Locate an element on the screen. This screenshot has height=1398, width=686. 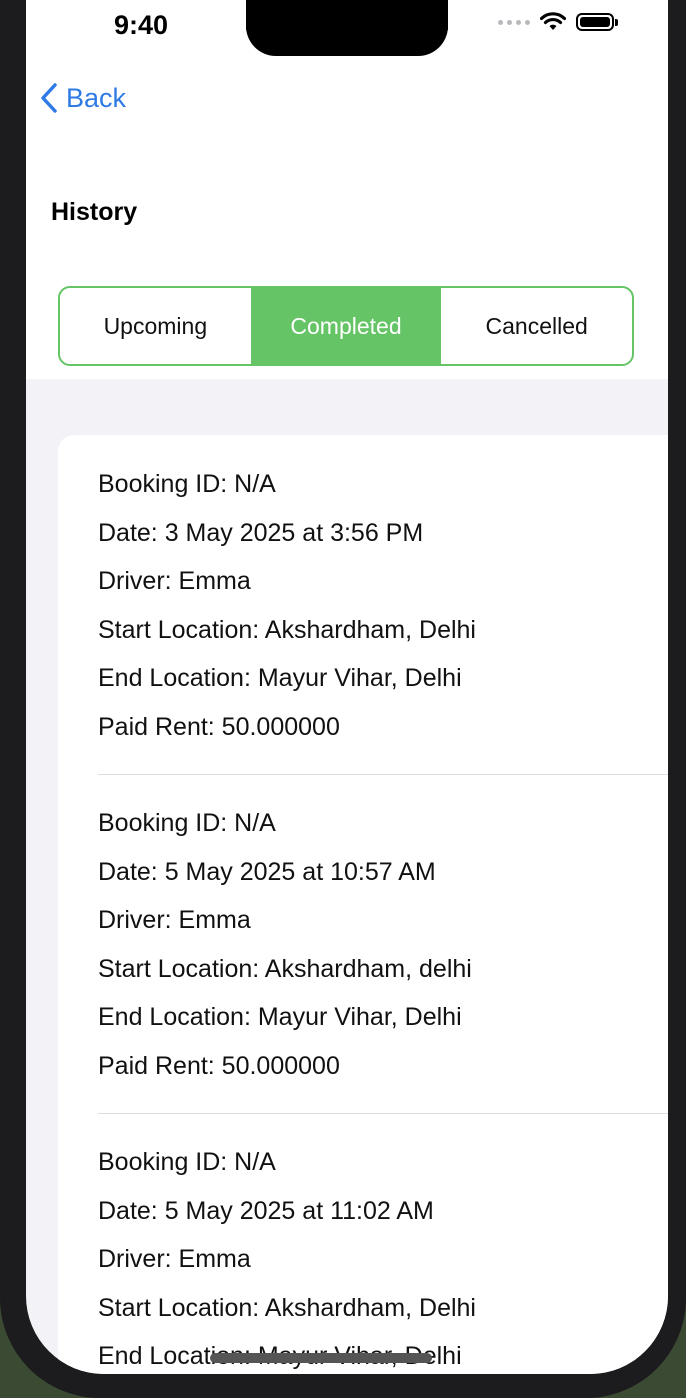
battery-icon is located at coordinates (597, 22).